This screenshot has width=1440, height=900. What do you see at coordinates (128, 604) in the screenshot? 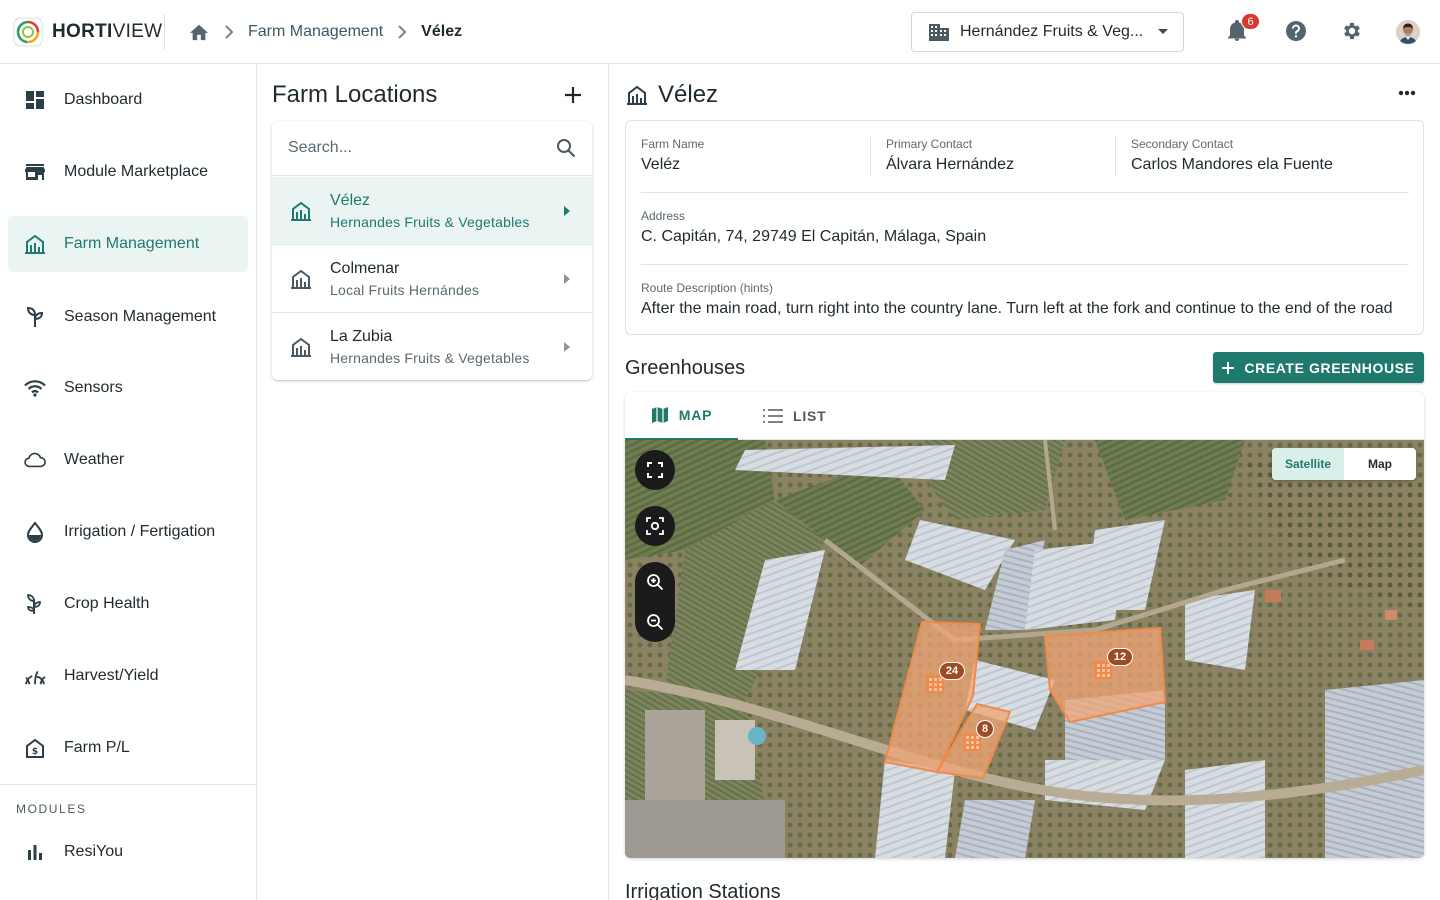
I see `sidebar-item-crop-health: Crop Health` at bounding box center [128, 604].